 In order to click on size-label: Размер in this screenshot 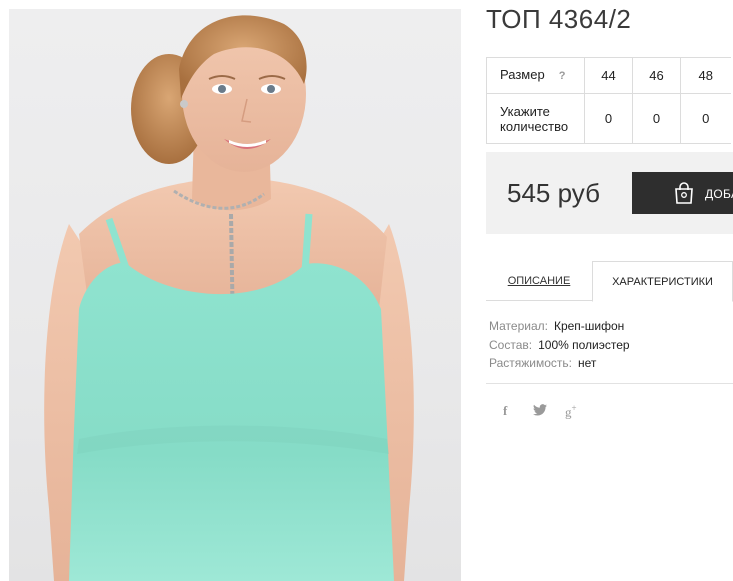, I will do `click(522, 74)`.